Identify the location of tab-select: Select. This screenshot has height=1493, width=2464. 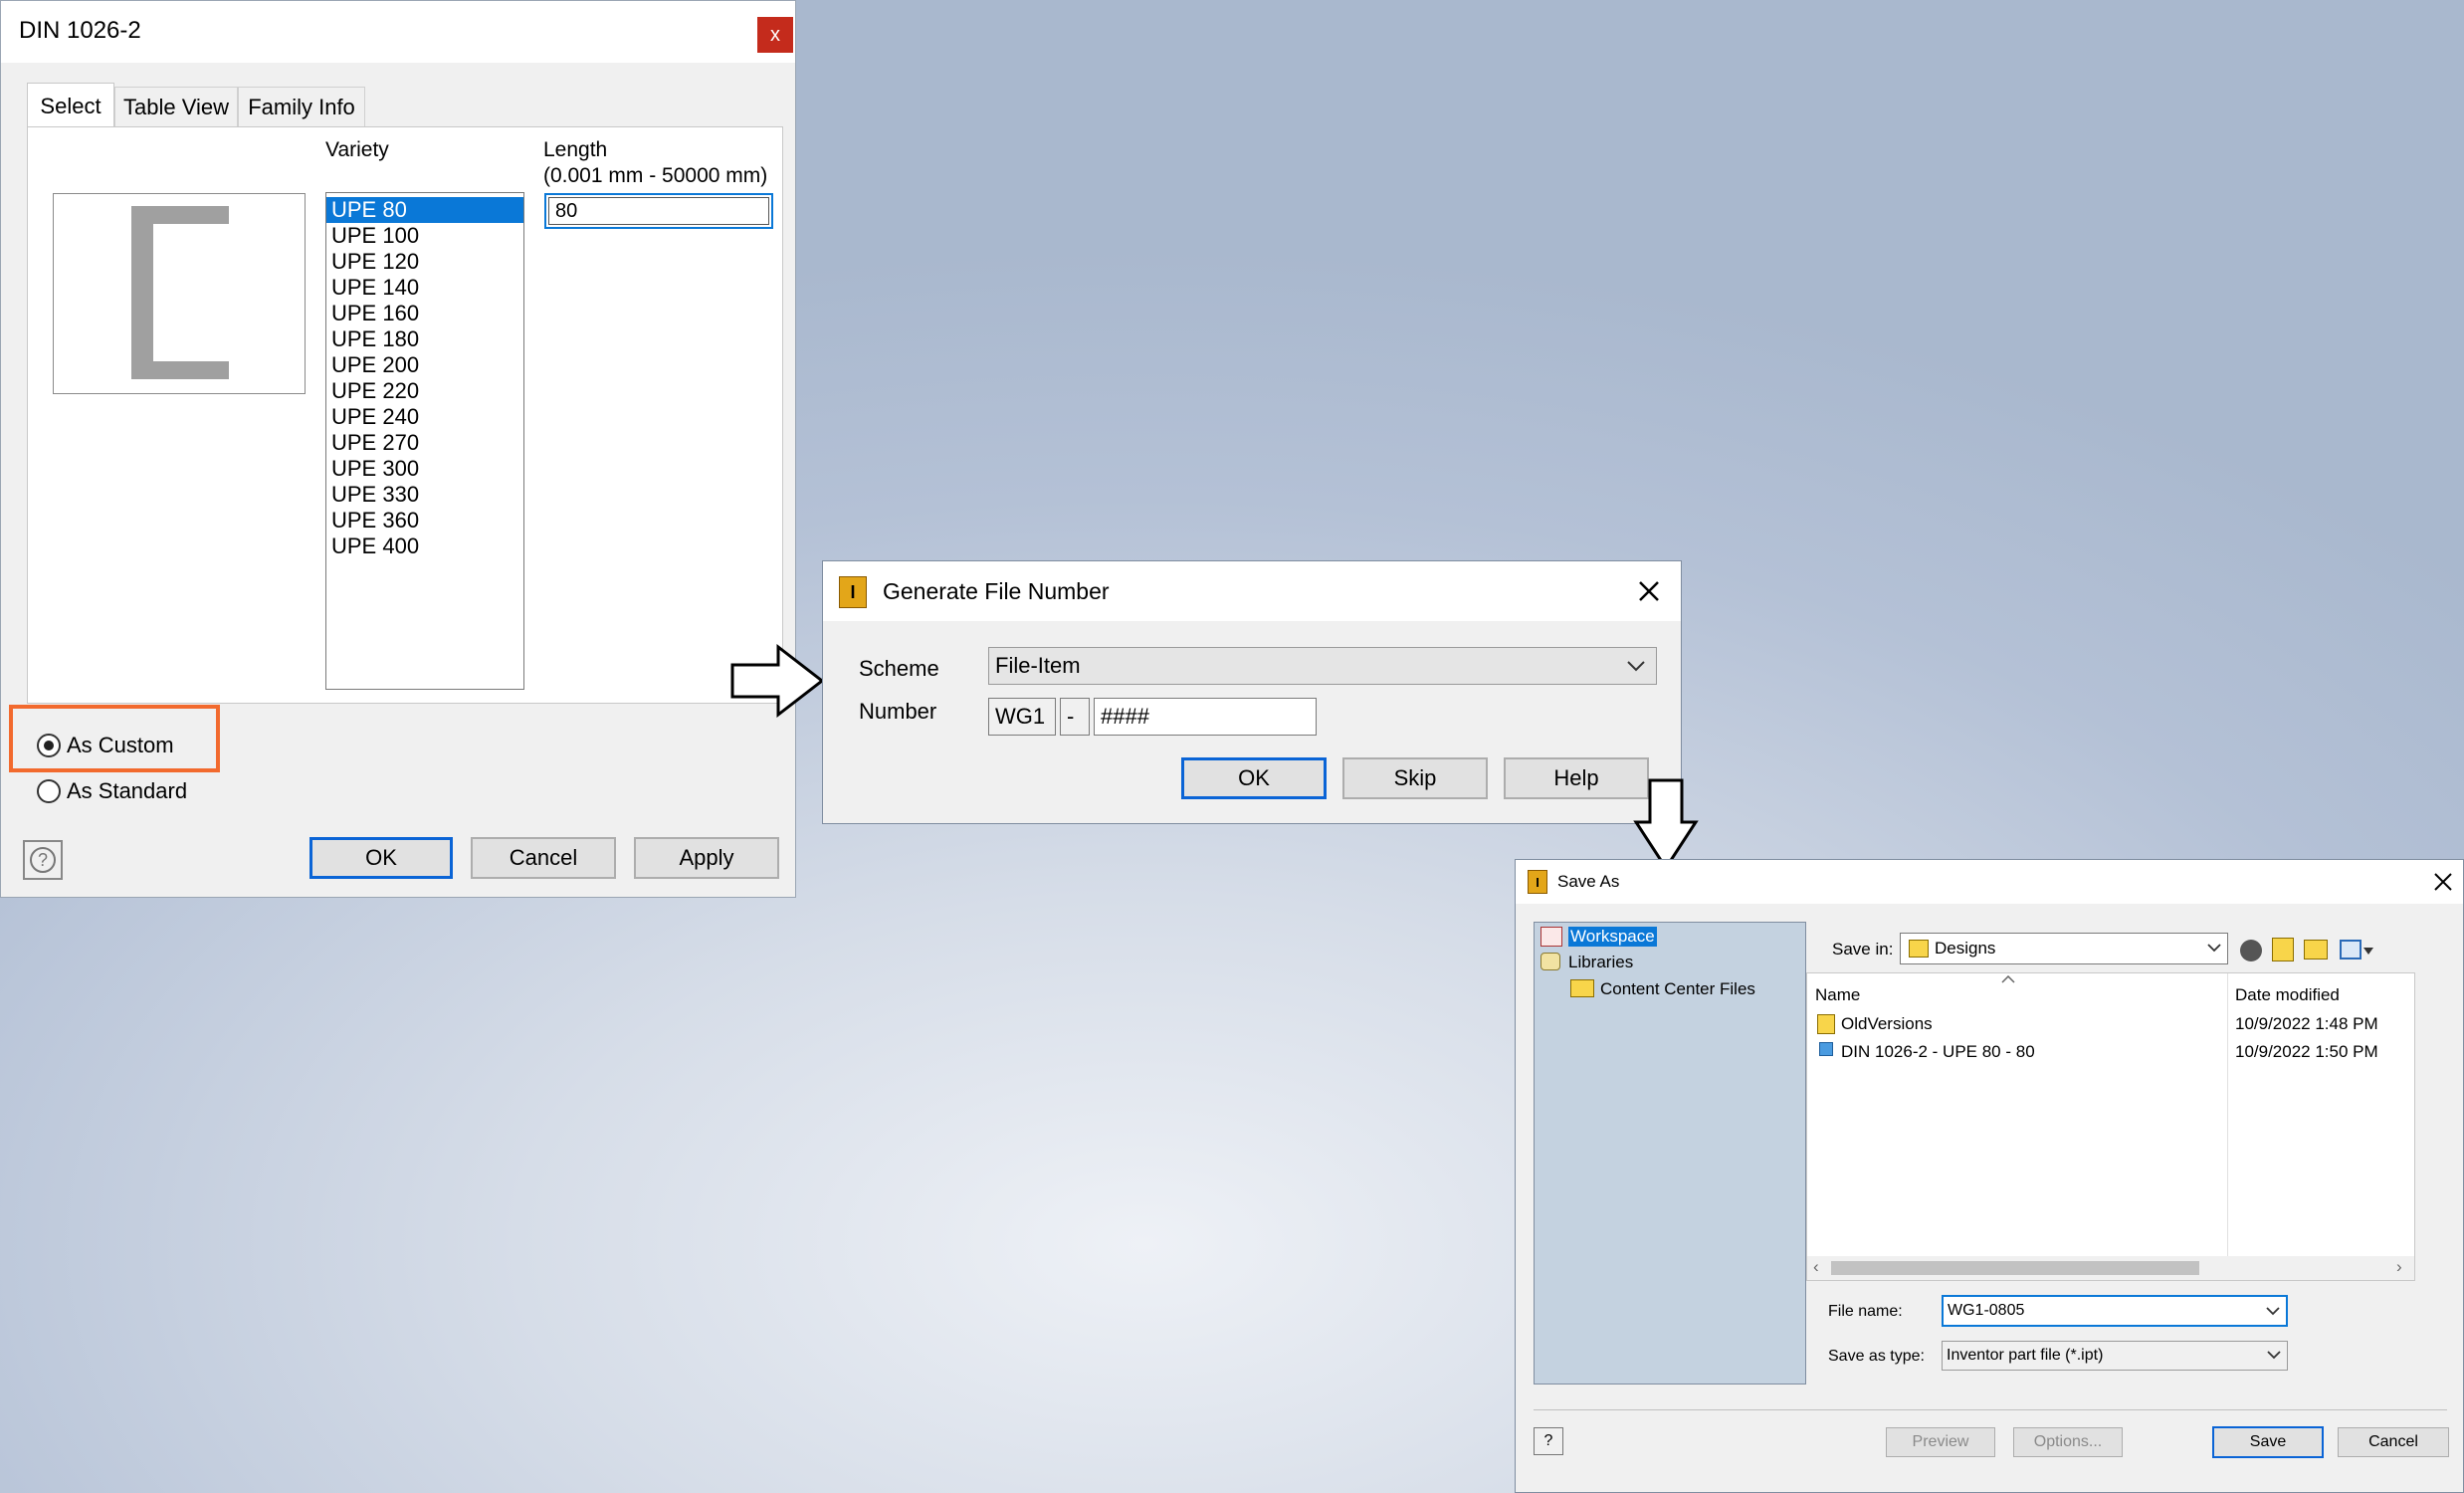
(71, 105).